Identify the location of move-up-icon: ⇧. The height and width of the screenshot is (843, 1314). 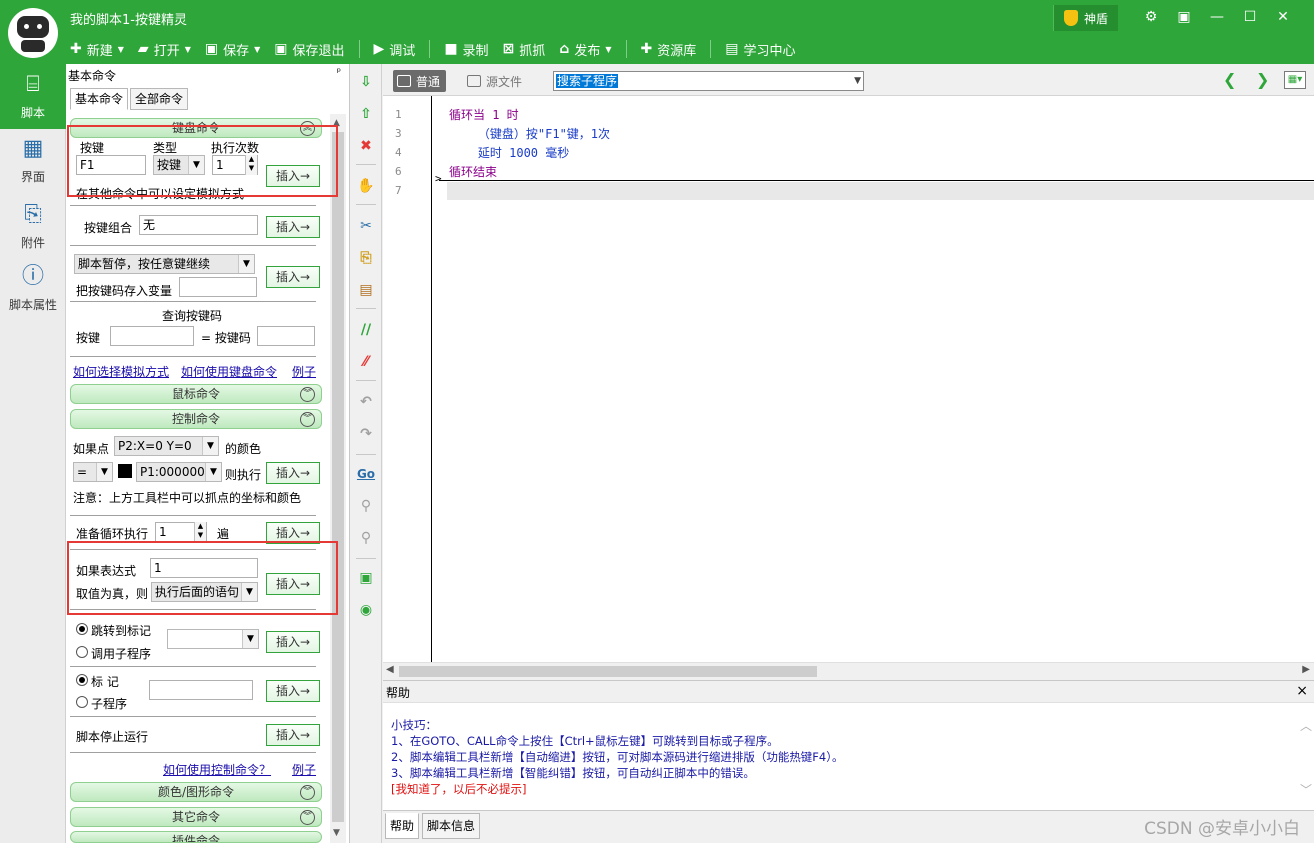
(366, 114).